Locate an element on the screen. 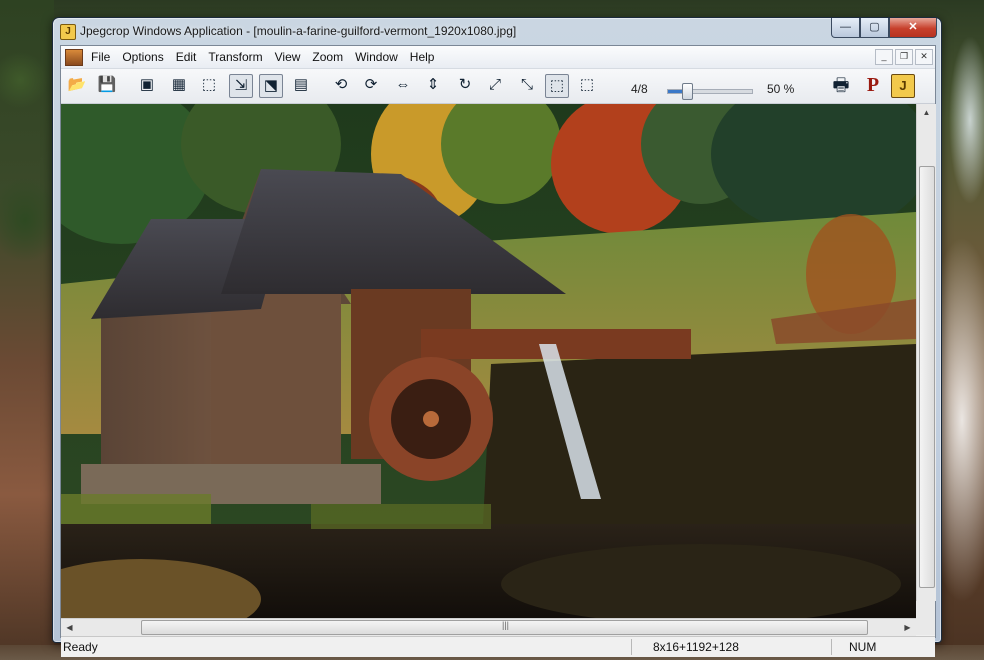 The image size is (984, 660). rotate-left-icon: ⟲ is located at coordinates (341, 86).